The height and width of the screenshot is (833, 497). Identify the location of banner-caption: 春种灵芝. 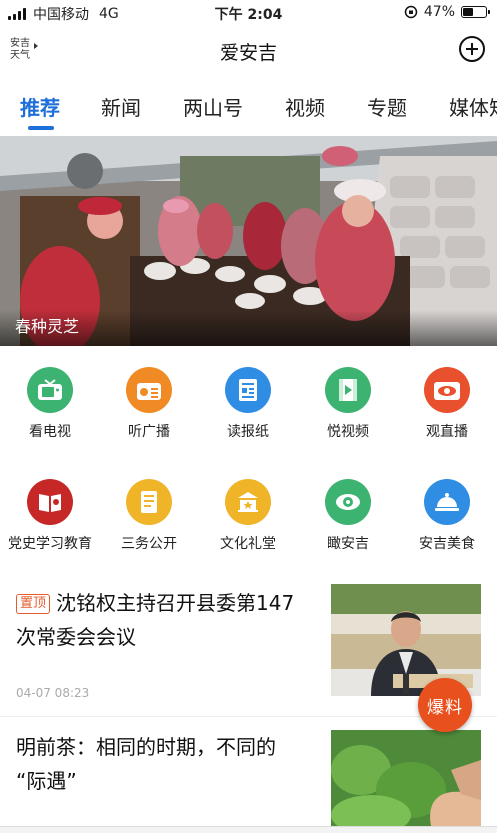
(47, 326).